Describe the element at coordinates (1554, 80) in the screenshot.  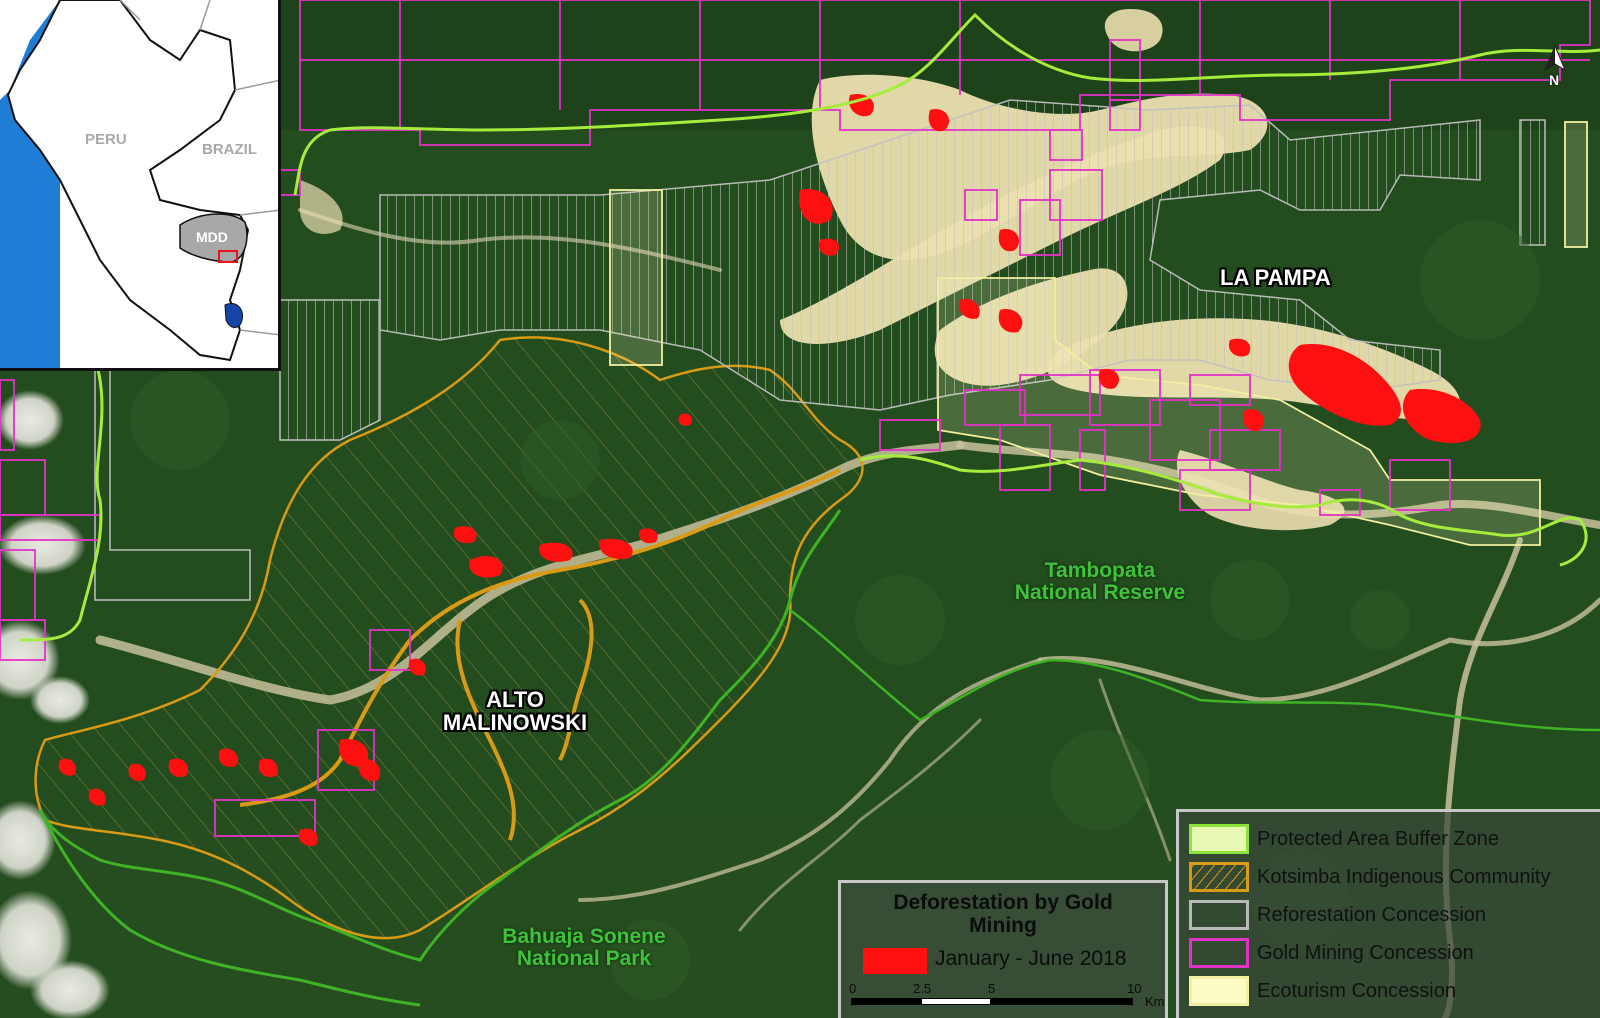
I see `north-arrow-label: N` at that location.